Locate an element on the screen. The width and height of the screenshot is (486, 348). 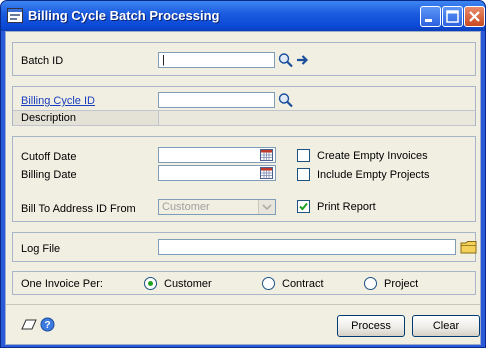
cutoff-date-label: Cutoff Date is located at coordinates (49, 157).